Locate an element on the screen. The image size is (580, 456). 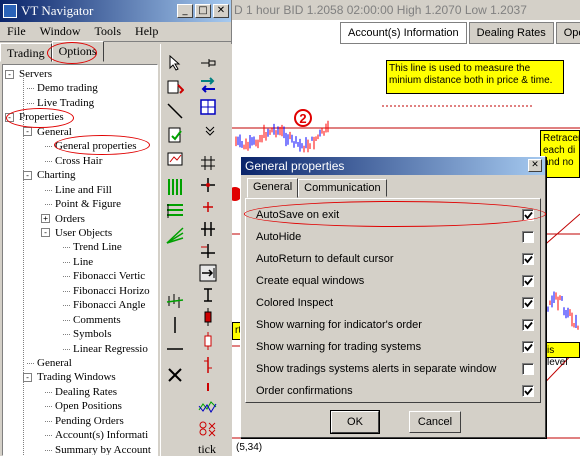
regression-icon is located at coordinates (175, 301).